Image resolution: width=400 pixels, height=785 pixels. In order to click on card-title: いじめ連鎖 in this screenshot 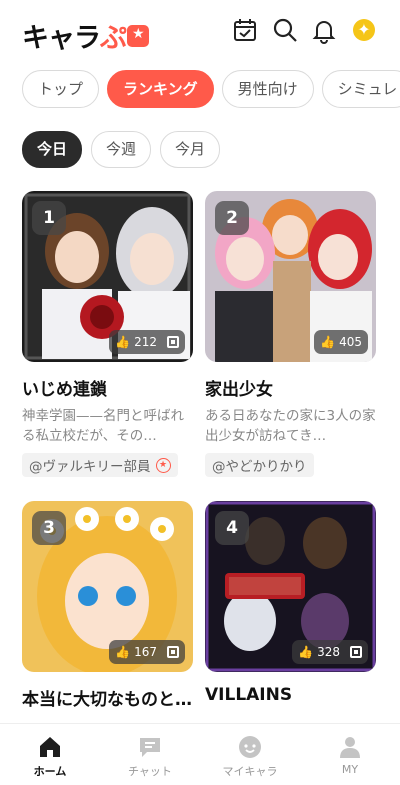, I will do `click(64, 390)`.